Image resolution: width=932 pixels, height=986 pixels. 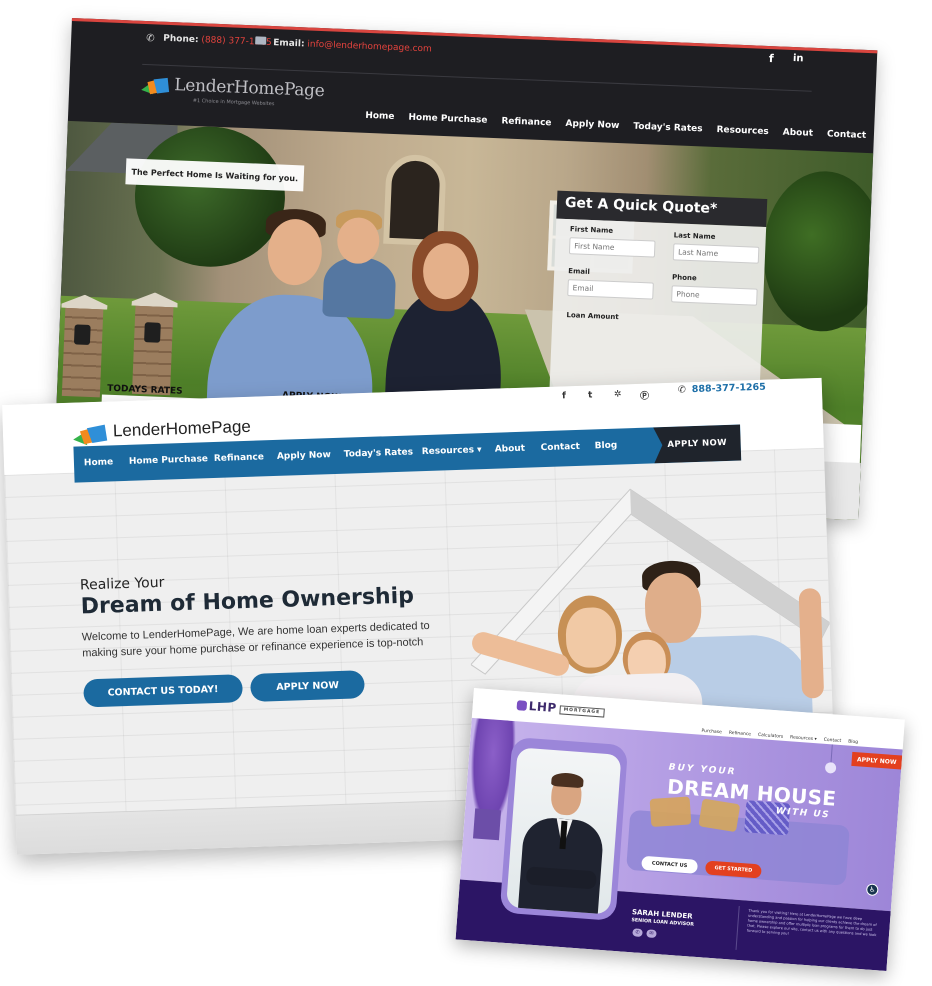 What do you see at coordinates (684, 278) in the screenshot?
I see `phone-label: Phone` at bounding box center [684, 278].